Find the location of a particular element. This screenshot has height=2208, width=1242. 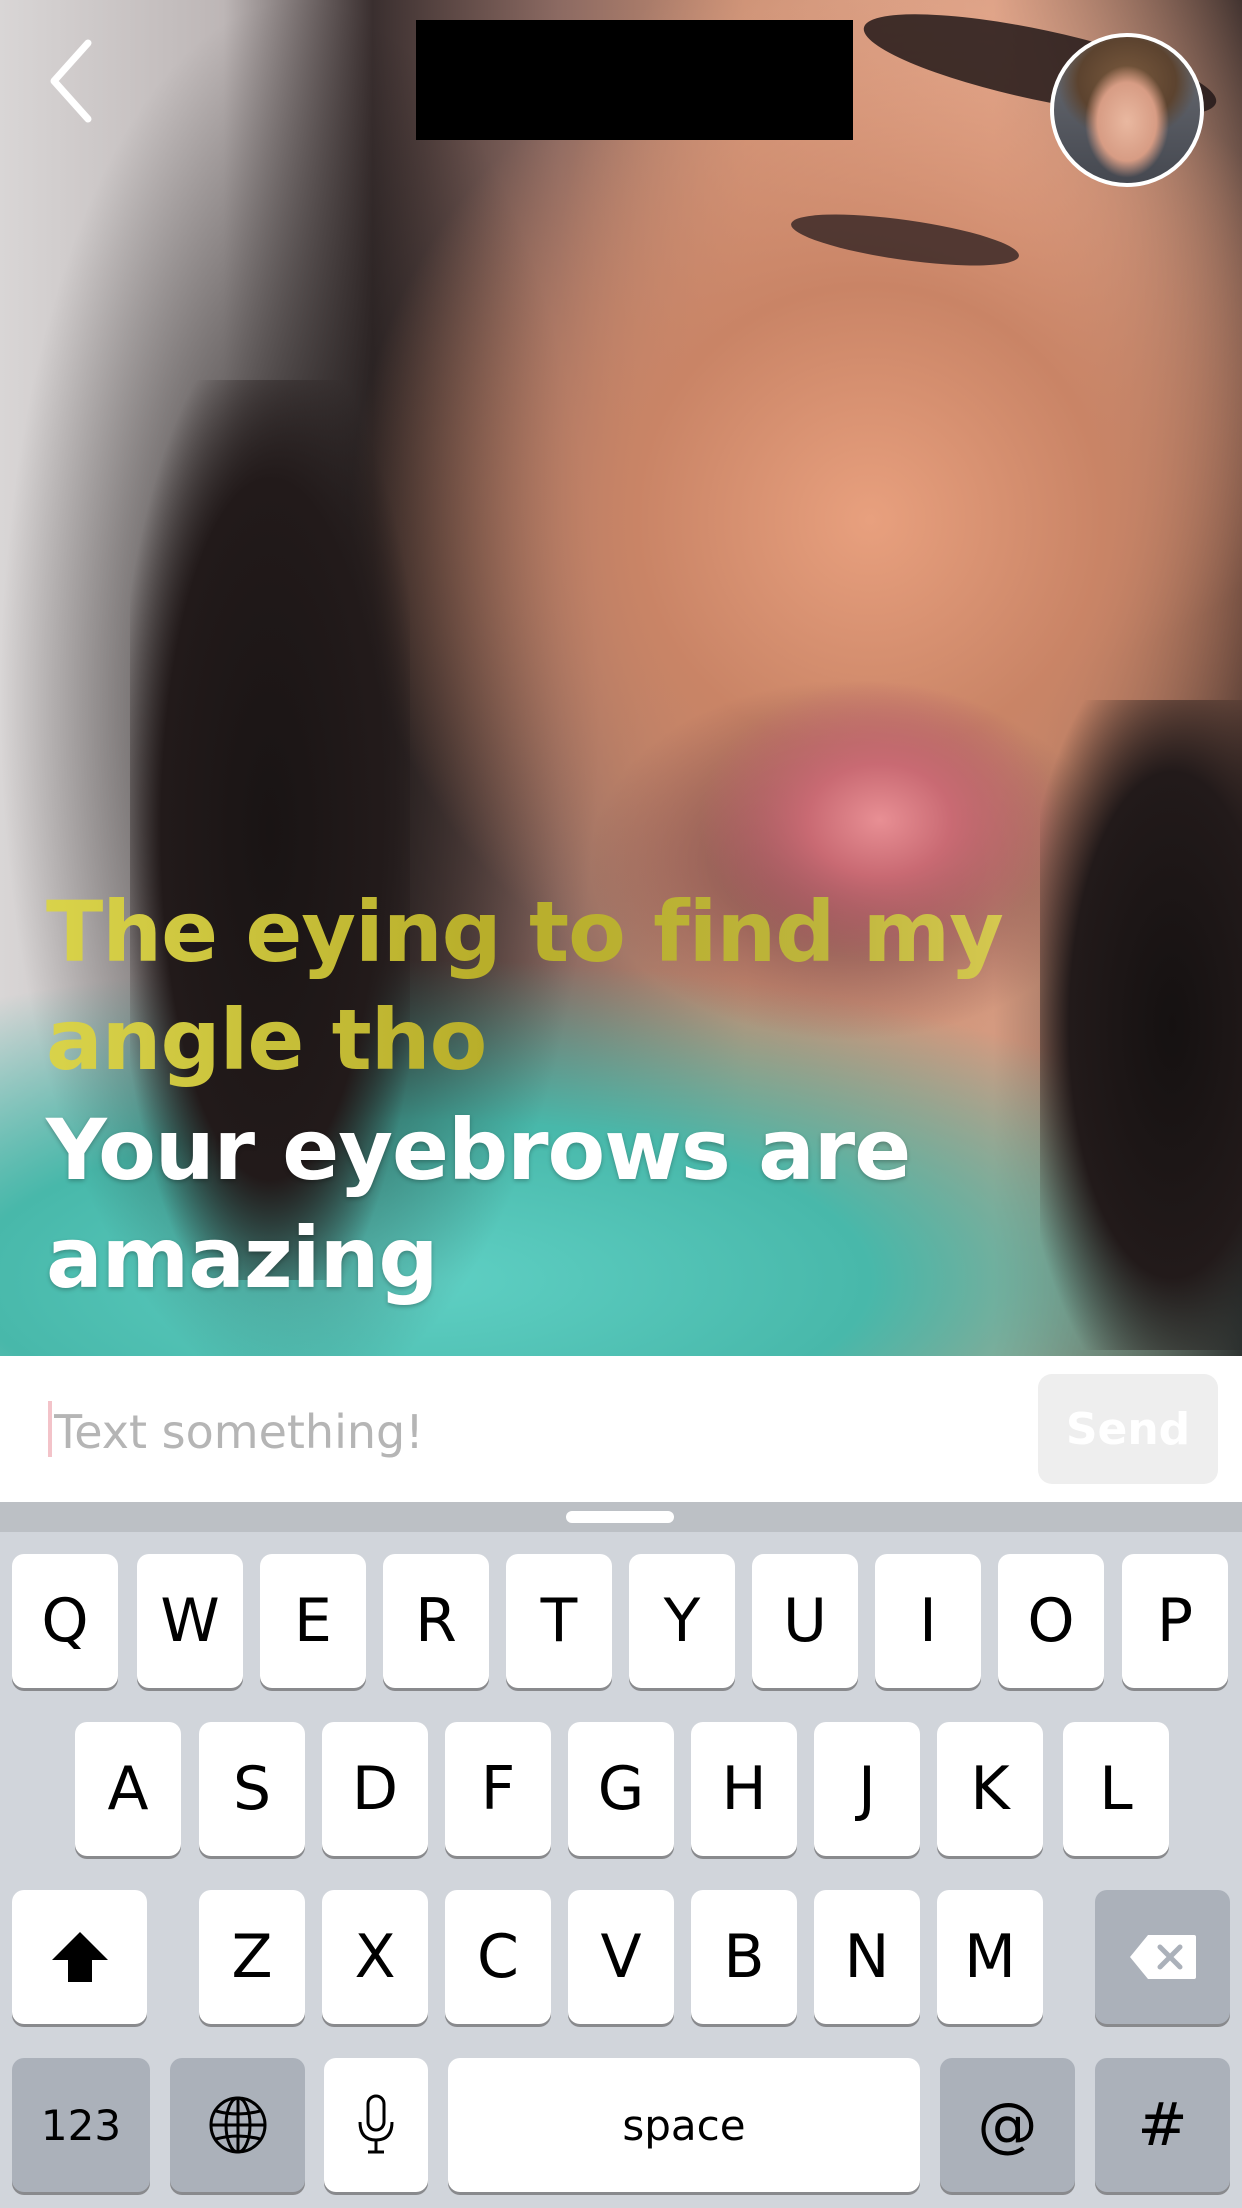

shift-arrow-icon is located at coordinates (79, 1957).